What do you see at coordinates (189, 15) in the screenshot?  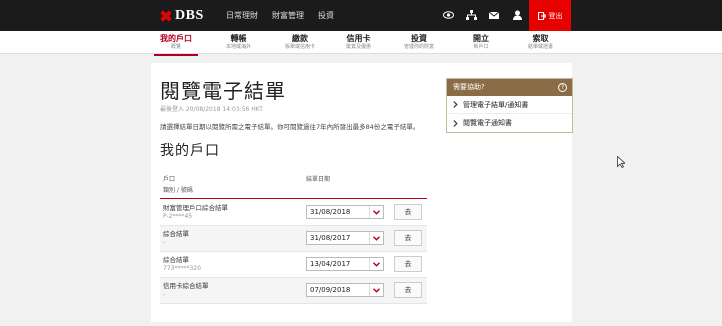 I see `brand-name: DBS` at bounding box center [189, 15].